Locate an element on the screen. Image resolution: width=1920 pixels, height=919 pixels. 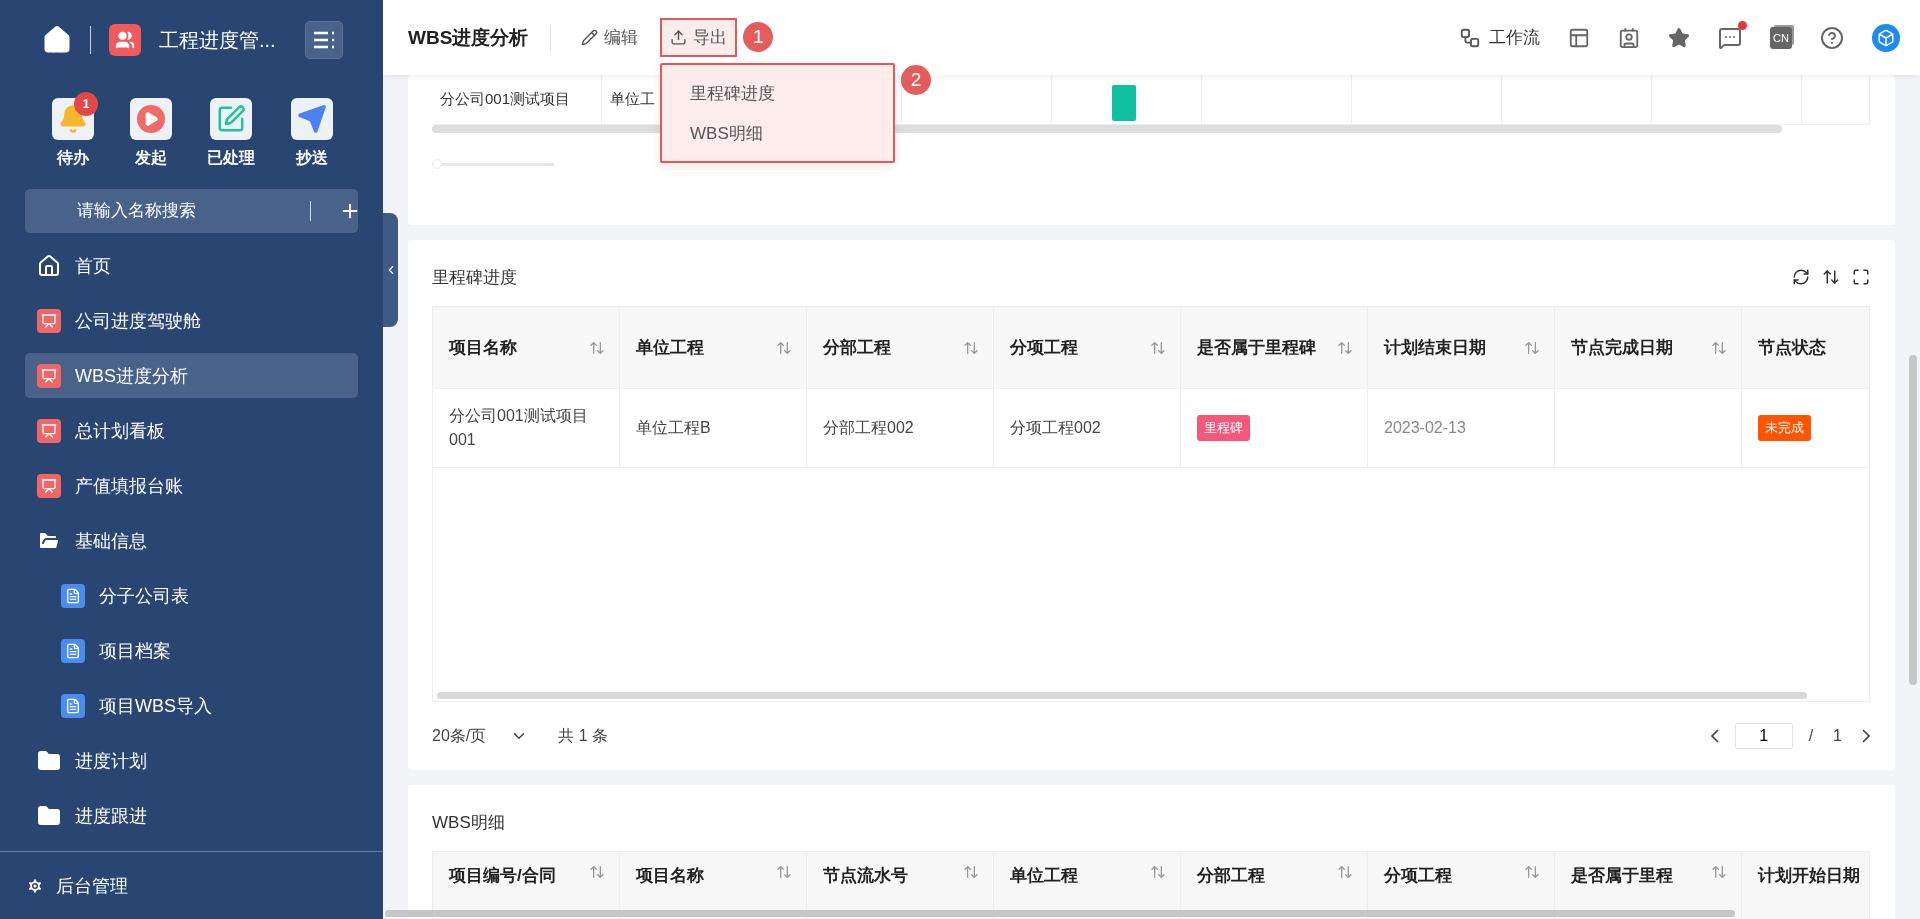
section-title: WBS明细 is located at coordinates (468, 822).